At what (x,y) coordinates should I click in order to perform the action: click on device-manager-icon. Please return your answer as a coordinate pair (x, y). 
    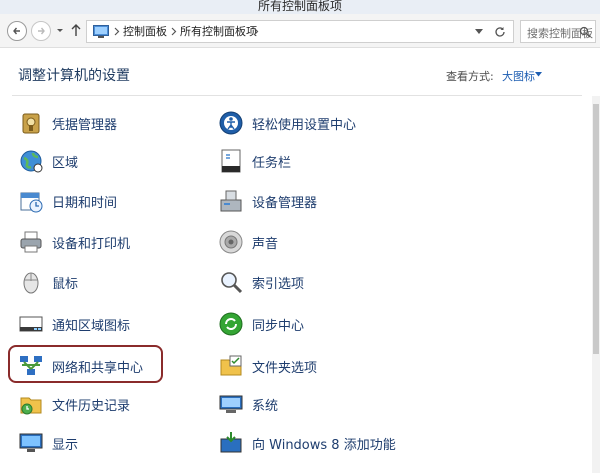
    Looking at the image, I should click on (231, 201).